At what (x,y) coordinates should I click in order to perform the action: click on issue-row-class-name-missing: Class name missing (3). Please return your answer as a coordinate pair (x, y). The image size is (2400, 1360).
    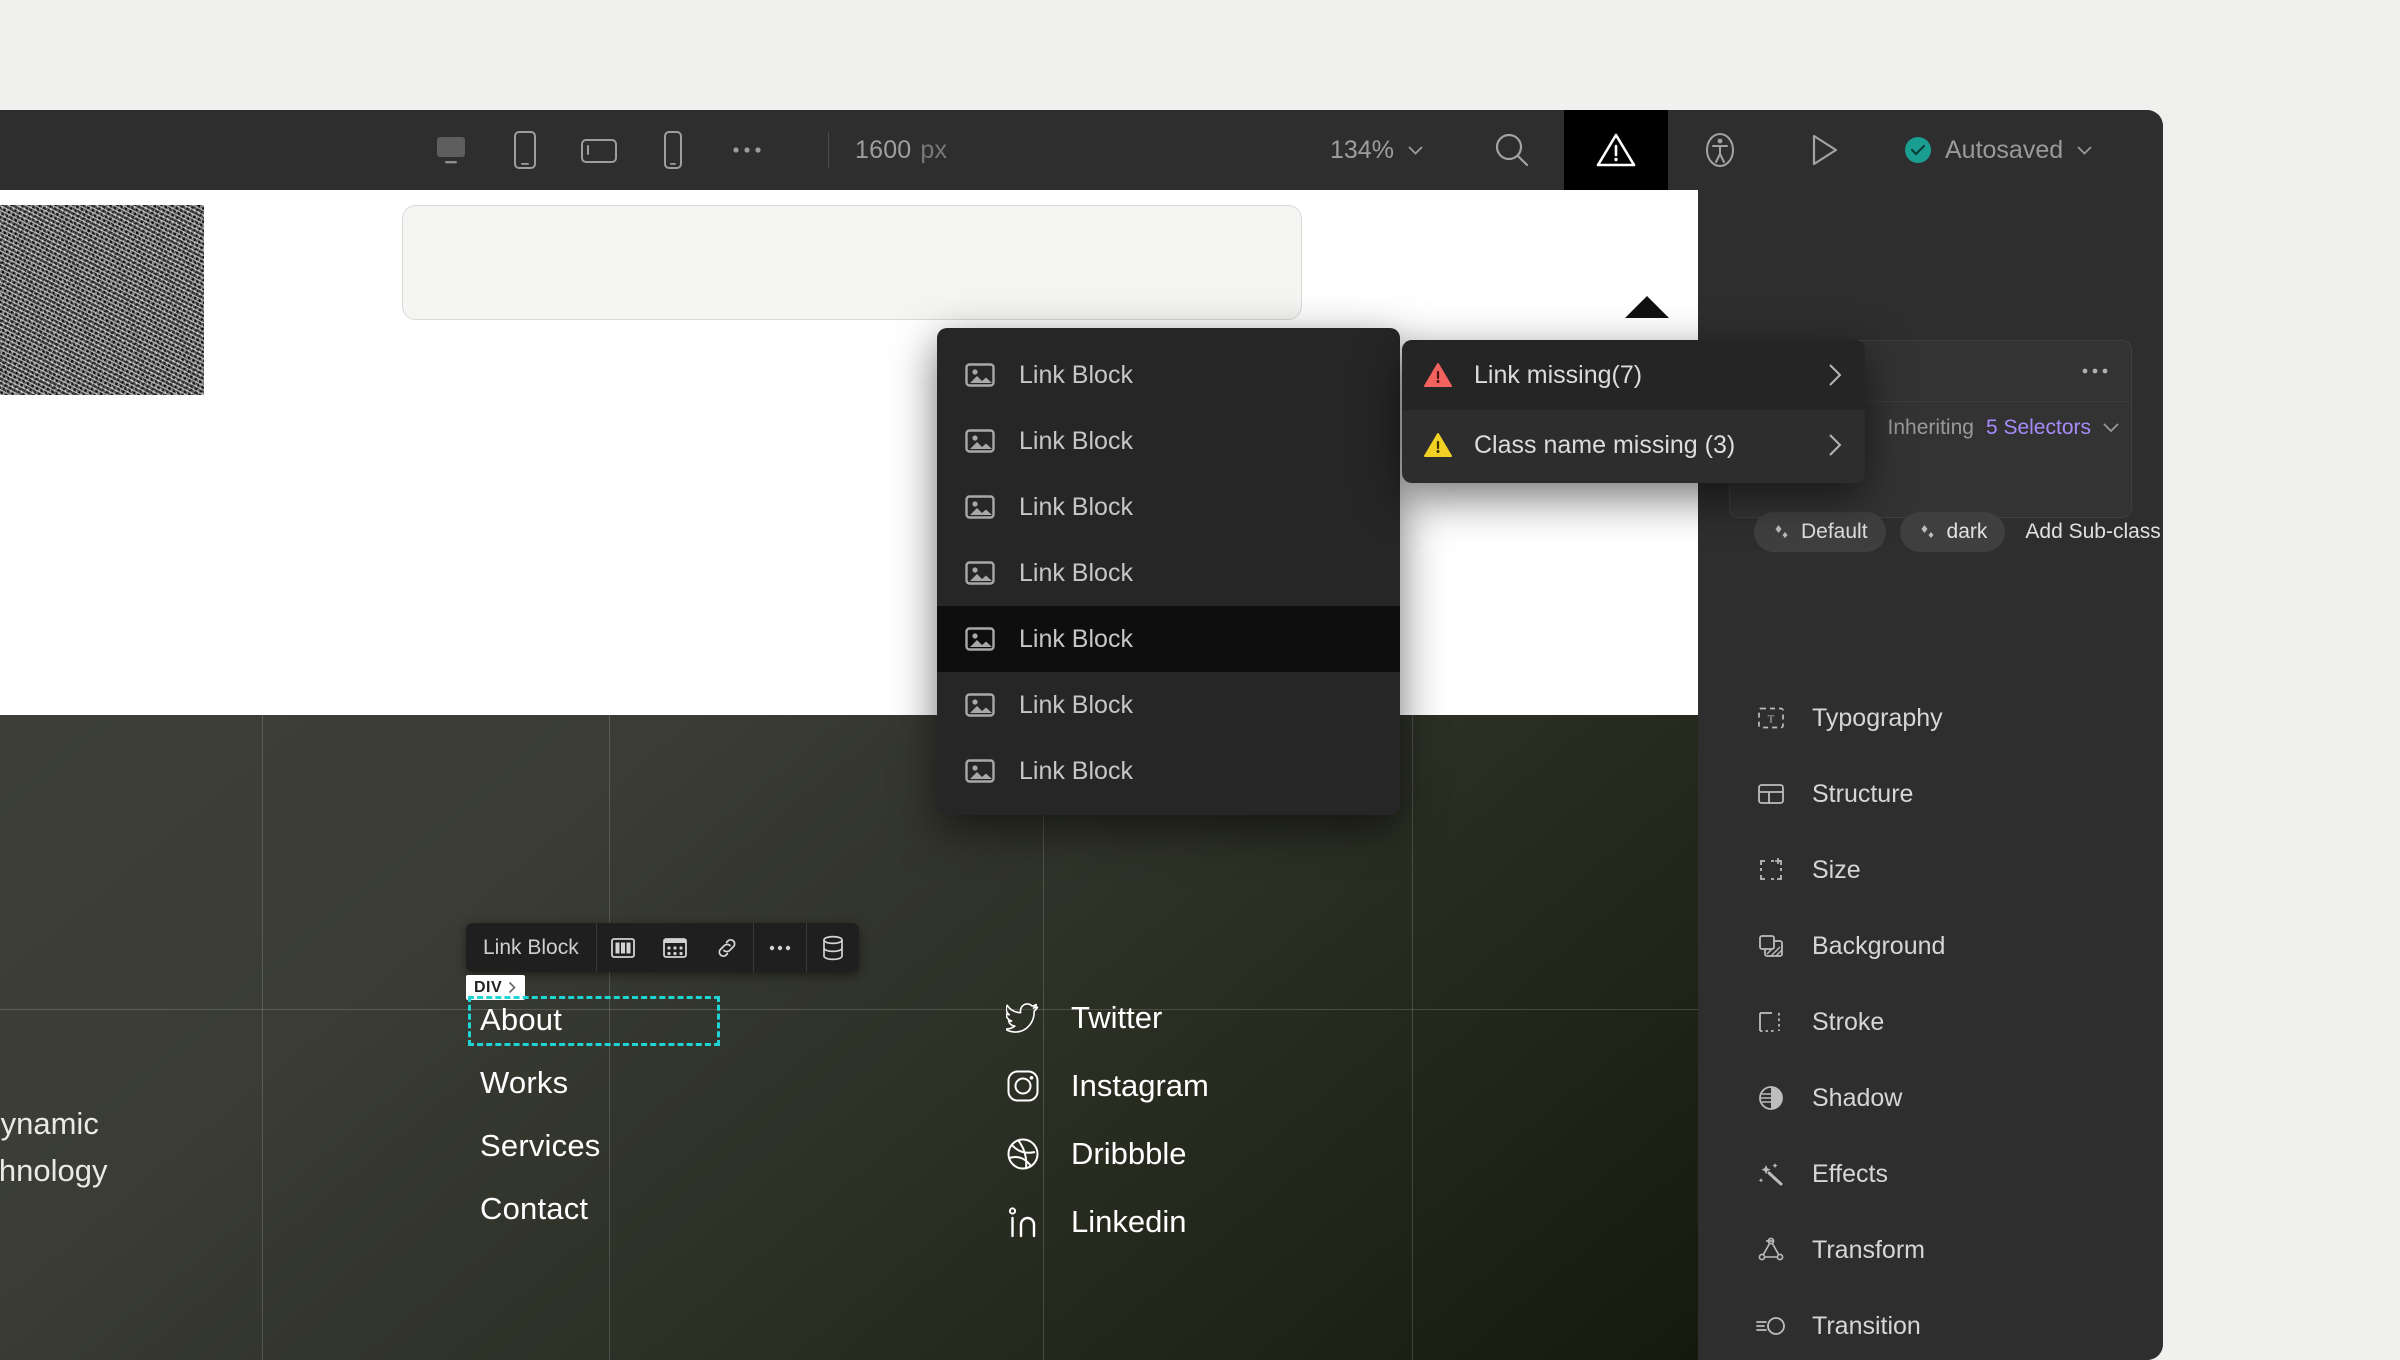
    Looking at the image, I should click on (1633, 445).